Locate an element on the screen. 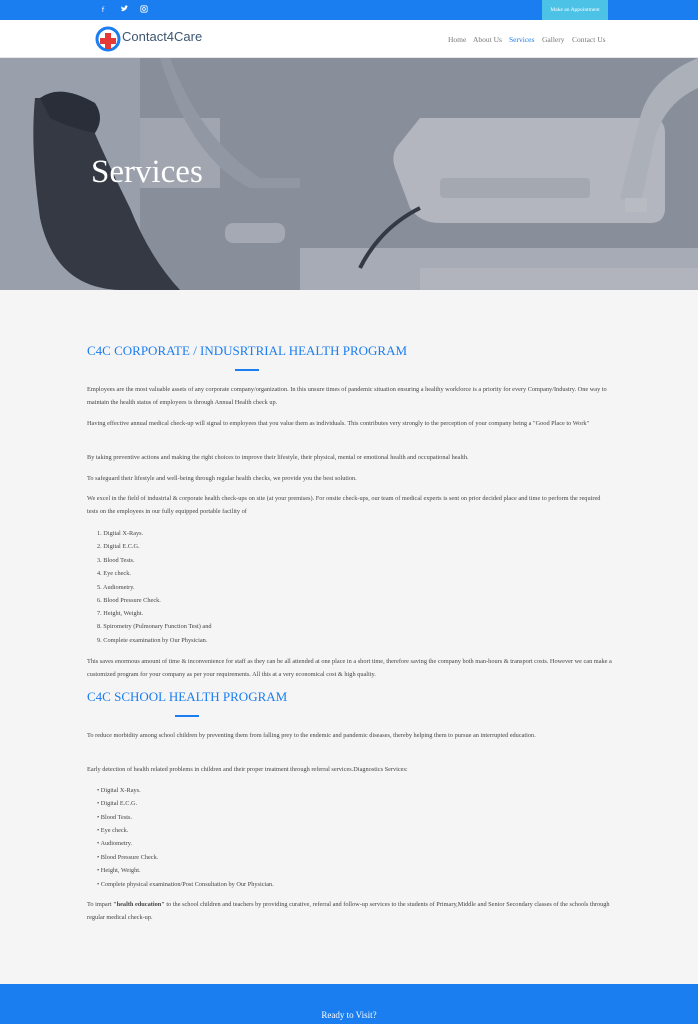 This screenshot has height=1024, width=698. nav-contact-us: Contact Us is located at coordinates (589, 39).